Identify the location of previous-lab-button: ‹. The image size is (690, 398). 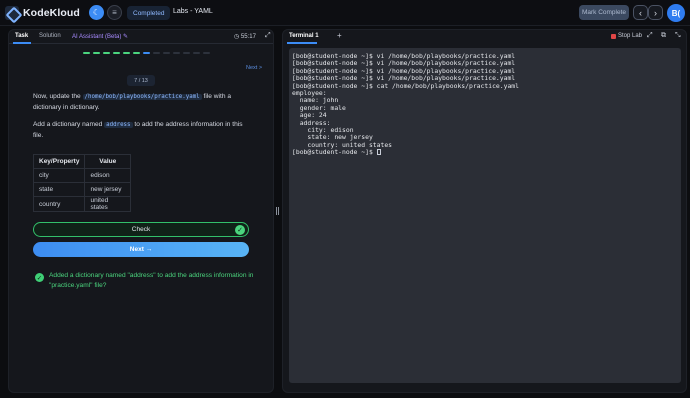
(640, 12).